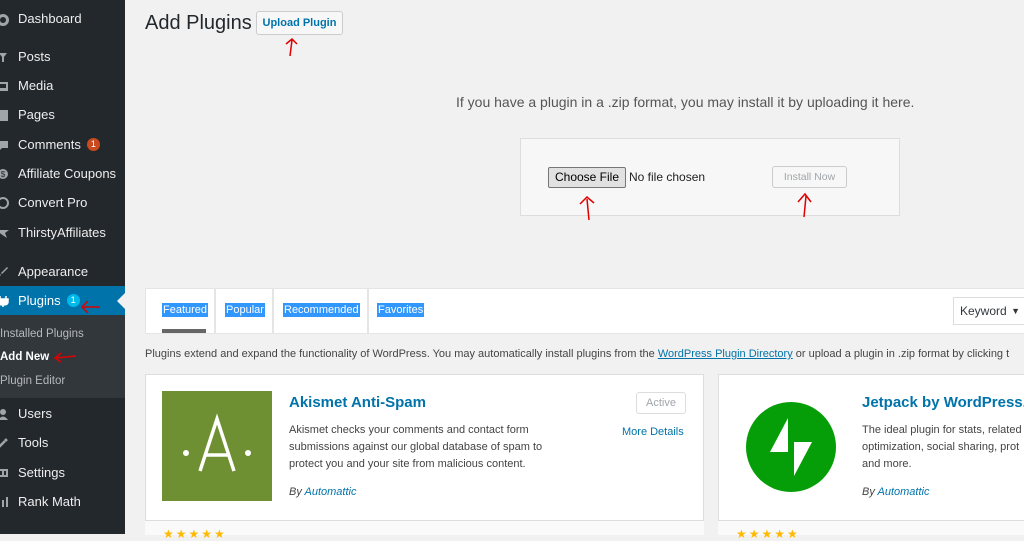  What do you see at coordinates (62, 56) in the screenshot?
I see `sidebar-item-posts: Posts` at bounding box center [62, 56].